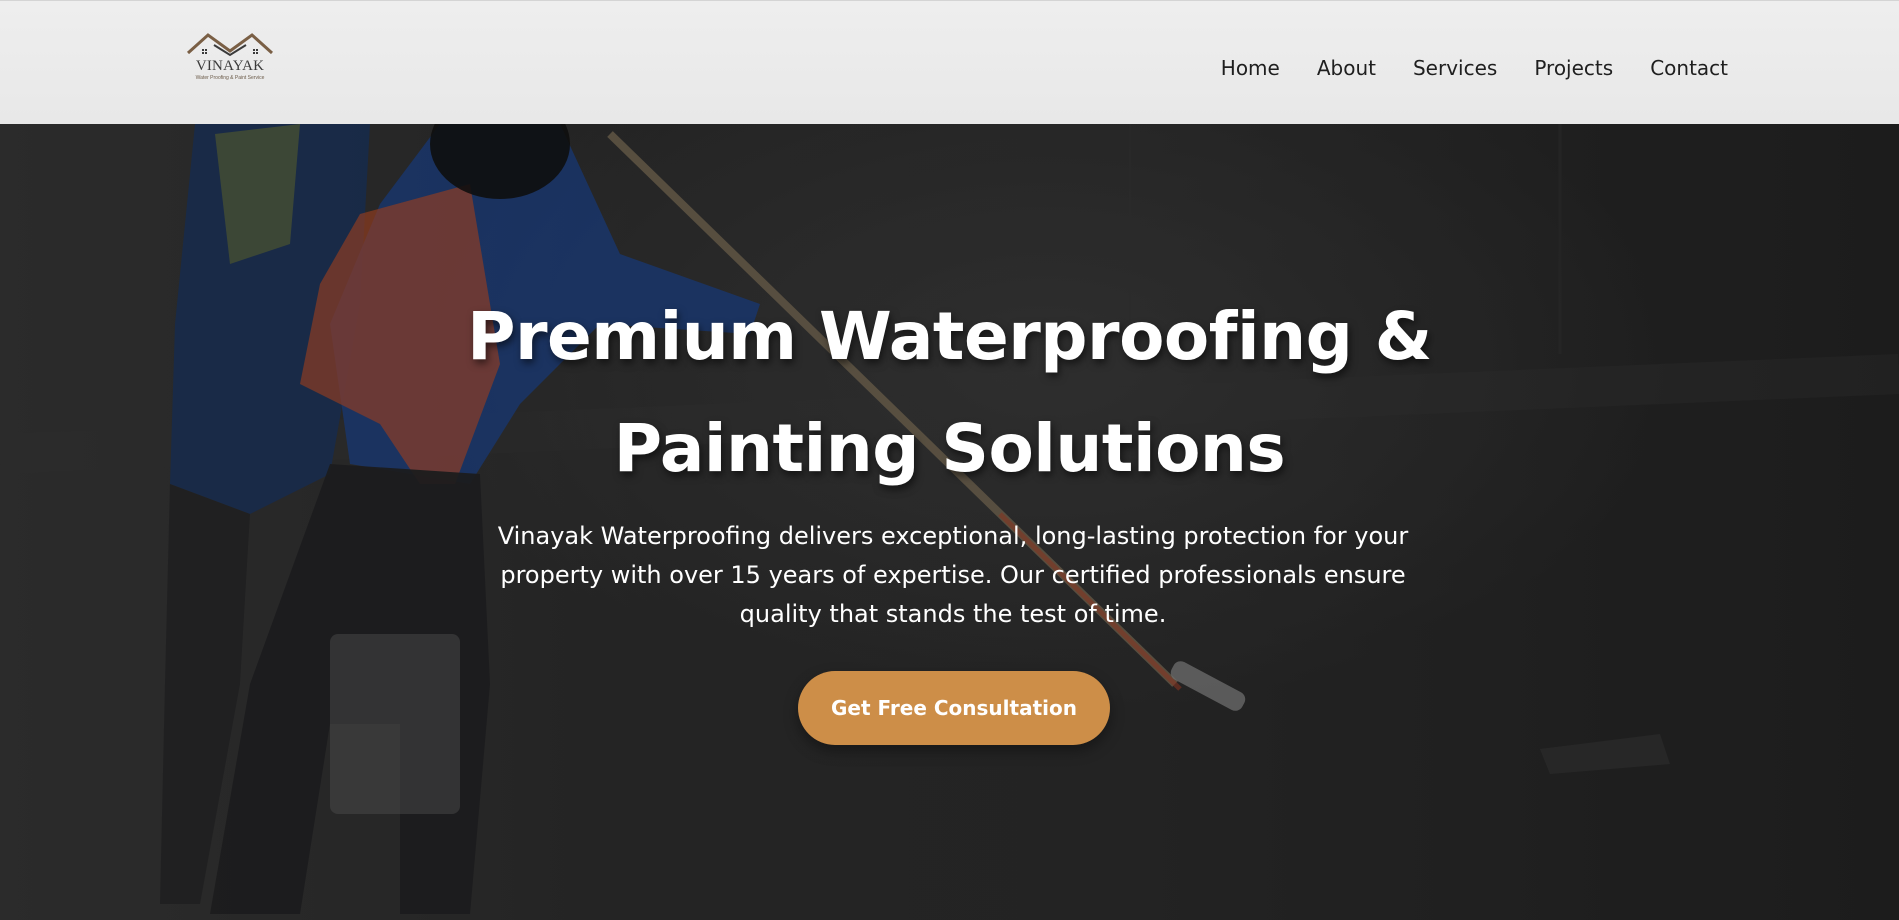  What do you see at coordinates (954, 708) in the screenshot?
I see `get-free-consultation-button: Get Free Consultation` at bounding box center [954, 708].